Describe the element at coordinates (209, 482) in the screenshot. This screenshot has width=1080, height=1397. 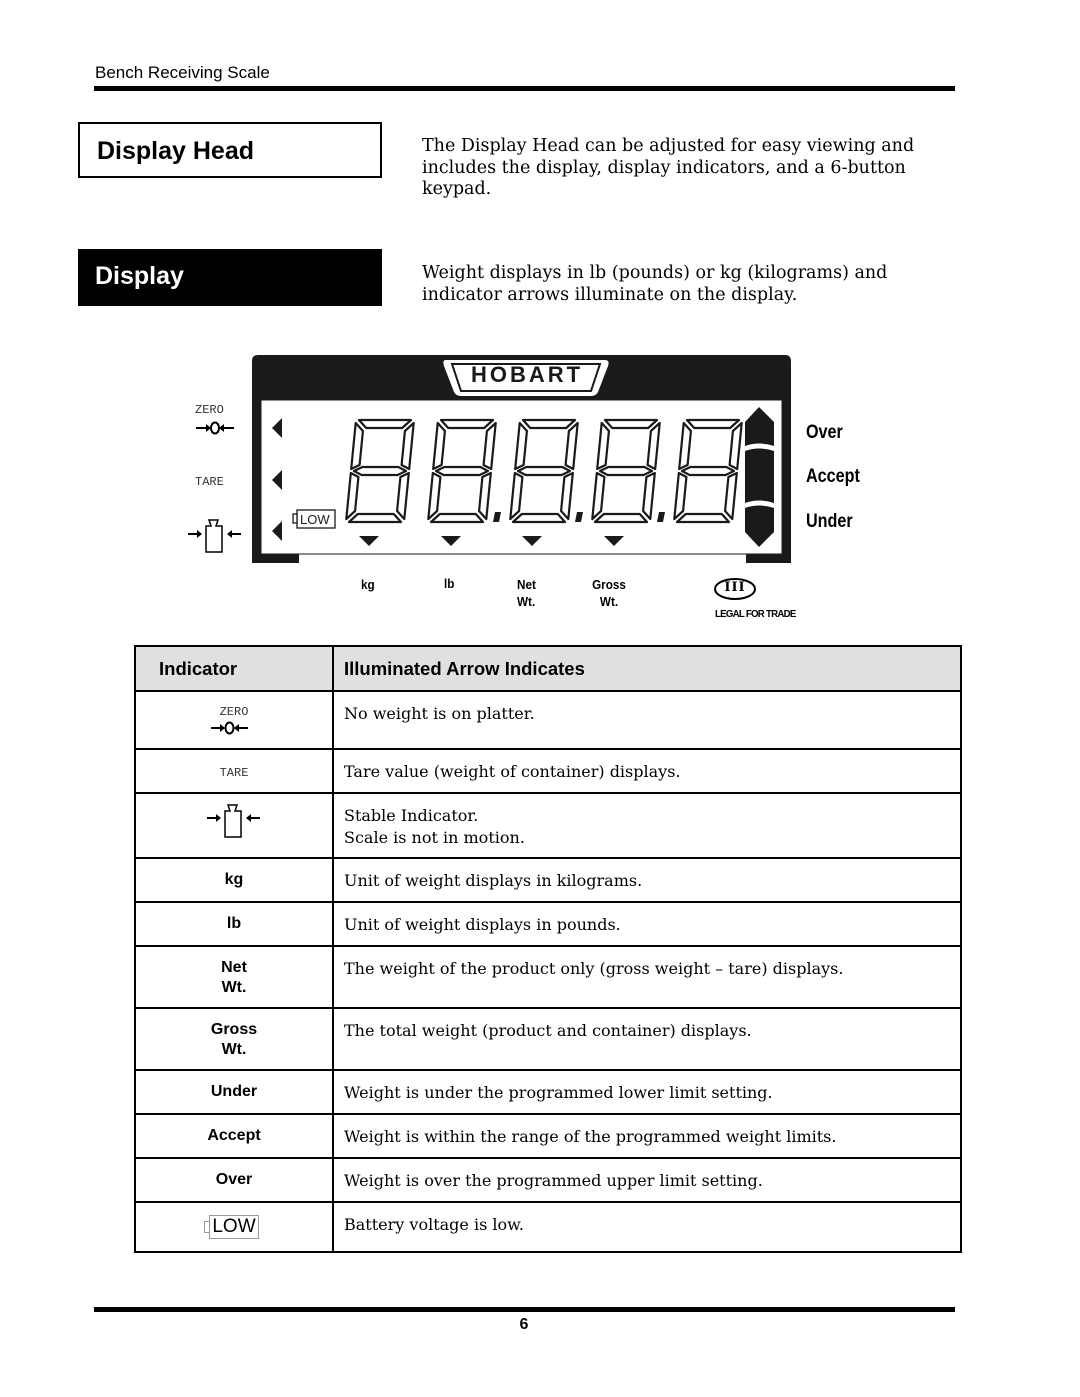
I see `tare-label: TARE` at that location.